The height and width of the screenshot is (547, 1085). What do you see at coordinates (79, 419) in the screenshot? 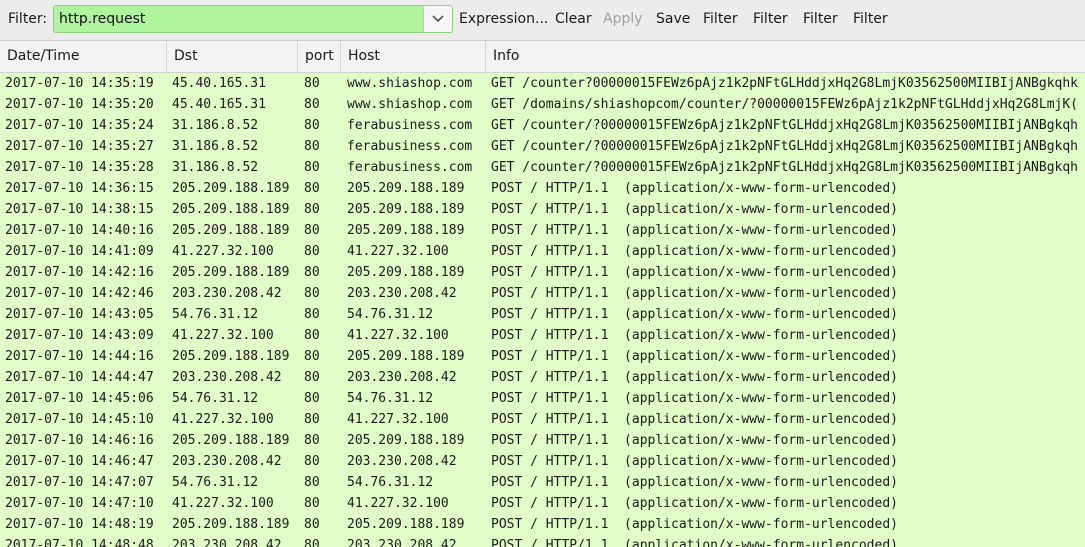
I see `cell-datetime: 2017-07-10 14:45:10` at bounding box center [79, 419].